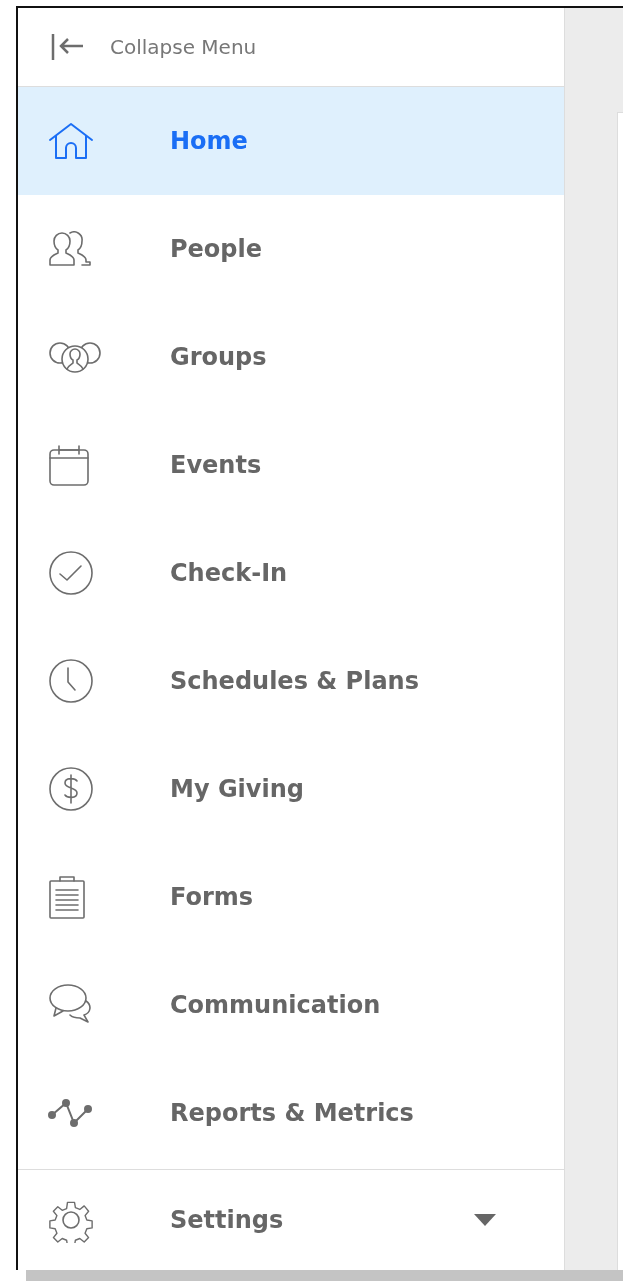 The height and width of the screenshot is (1281, 623). I want to click on line-chart-icon, so click(71, 1113).